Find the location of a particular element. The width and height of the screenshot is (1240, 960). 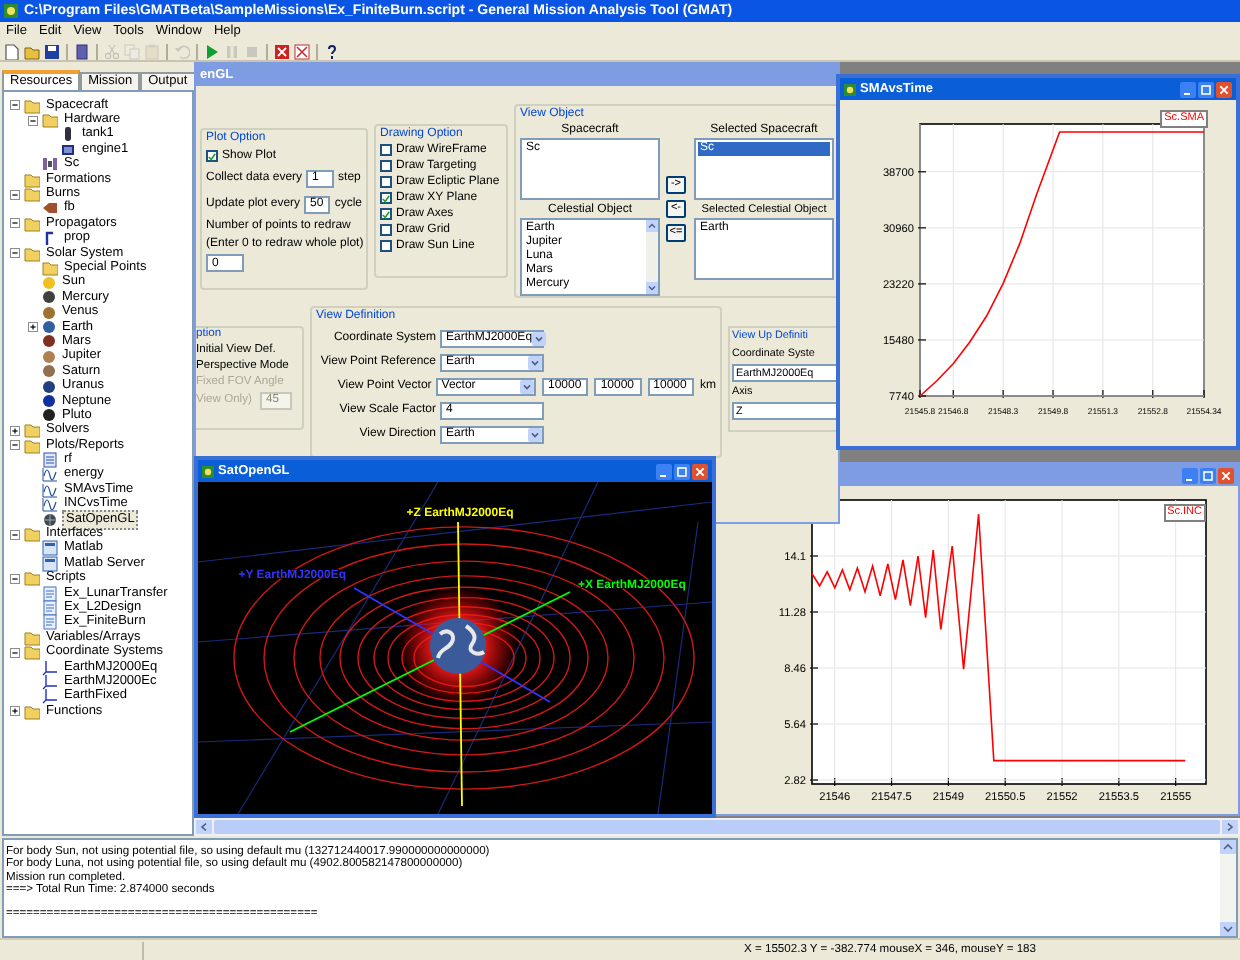

scroll-left-arrow-icon is located at coordinates (204, 827).